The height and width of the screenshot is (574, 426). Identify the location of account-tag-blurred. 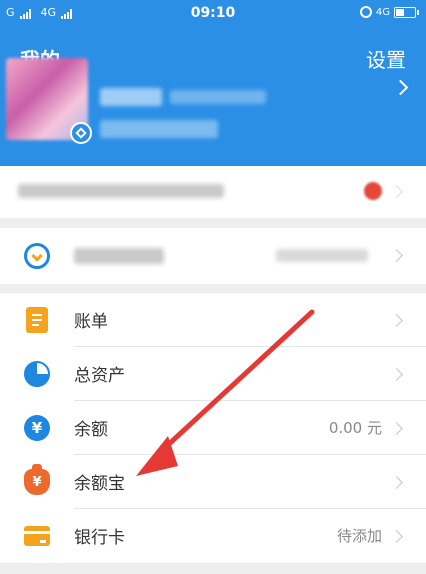
(159, 129).